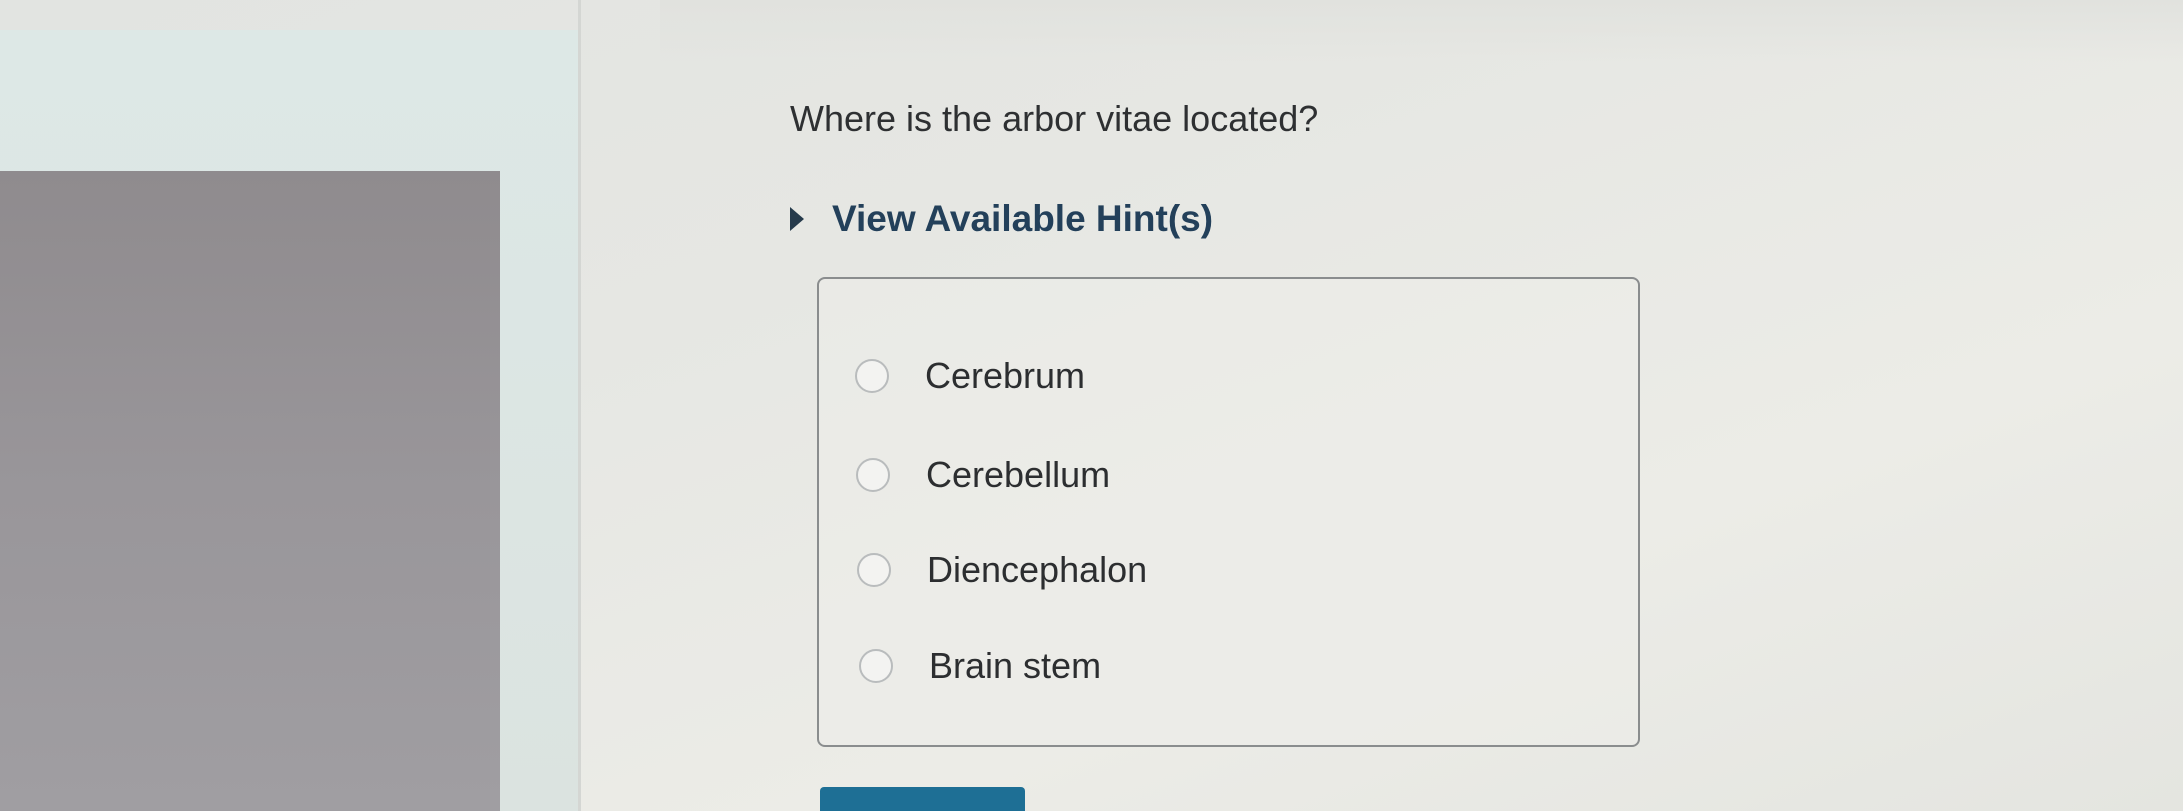 This screenshot has height=811, width=2183. I want to click on answer-option-cerebrum: Cerebrum, so click(970, 376).